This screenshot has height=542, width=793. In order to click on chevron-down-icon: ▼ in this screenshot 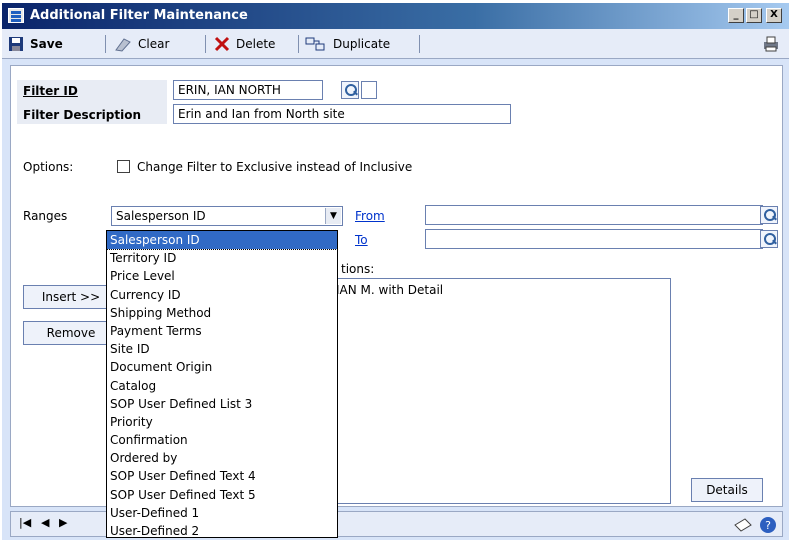, I will do `click(333, 216)`.